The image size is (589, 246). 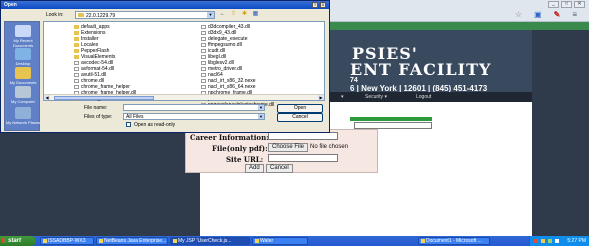 I want to click on desktop-icon, so click(x=23, y=54).